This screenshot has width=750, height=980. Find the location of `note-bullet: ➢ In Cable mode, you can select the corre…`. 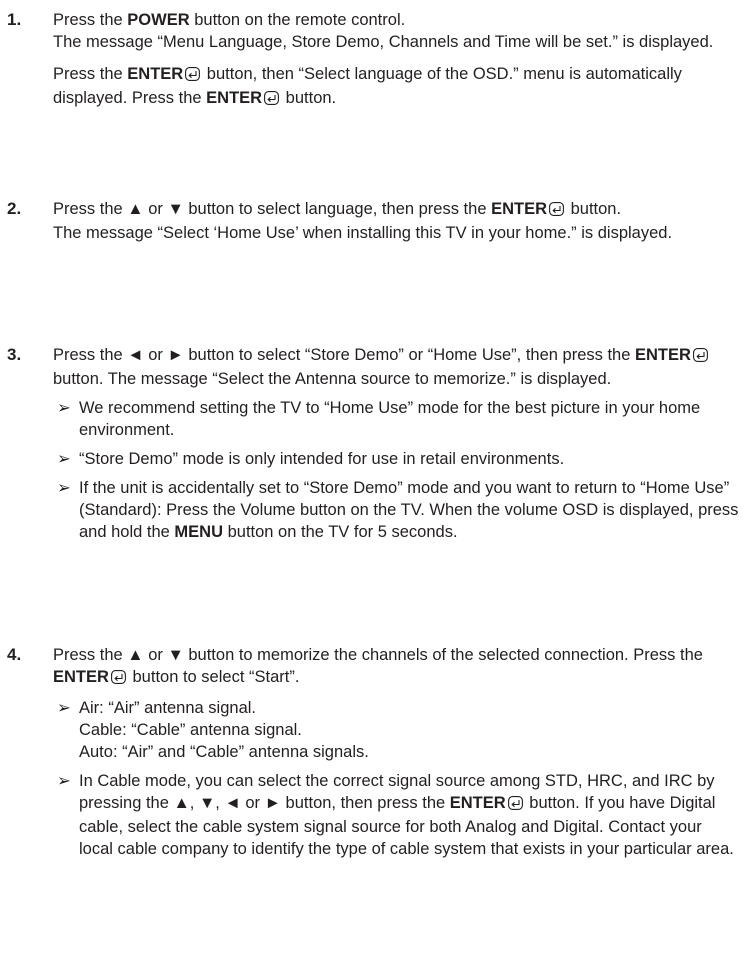

note-bullet: ➢ In Cable mode, you can select the corre… is located at coordinates (396, 815).